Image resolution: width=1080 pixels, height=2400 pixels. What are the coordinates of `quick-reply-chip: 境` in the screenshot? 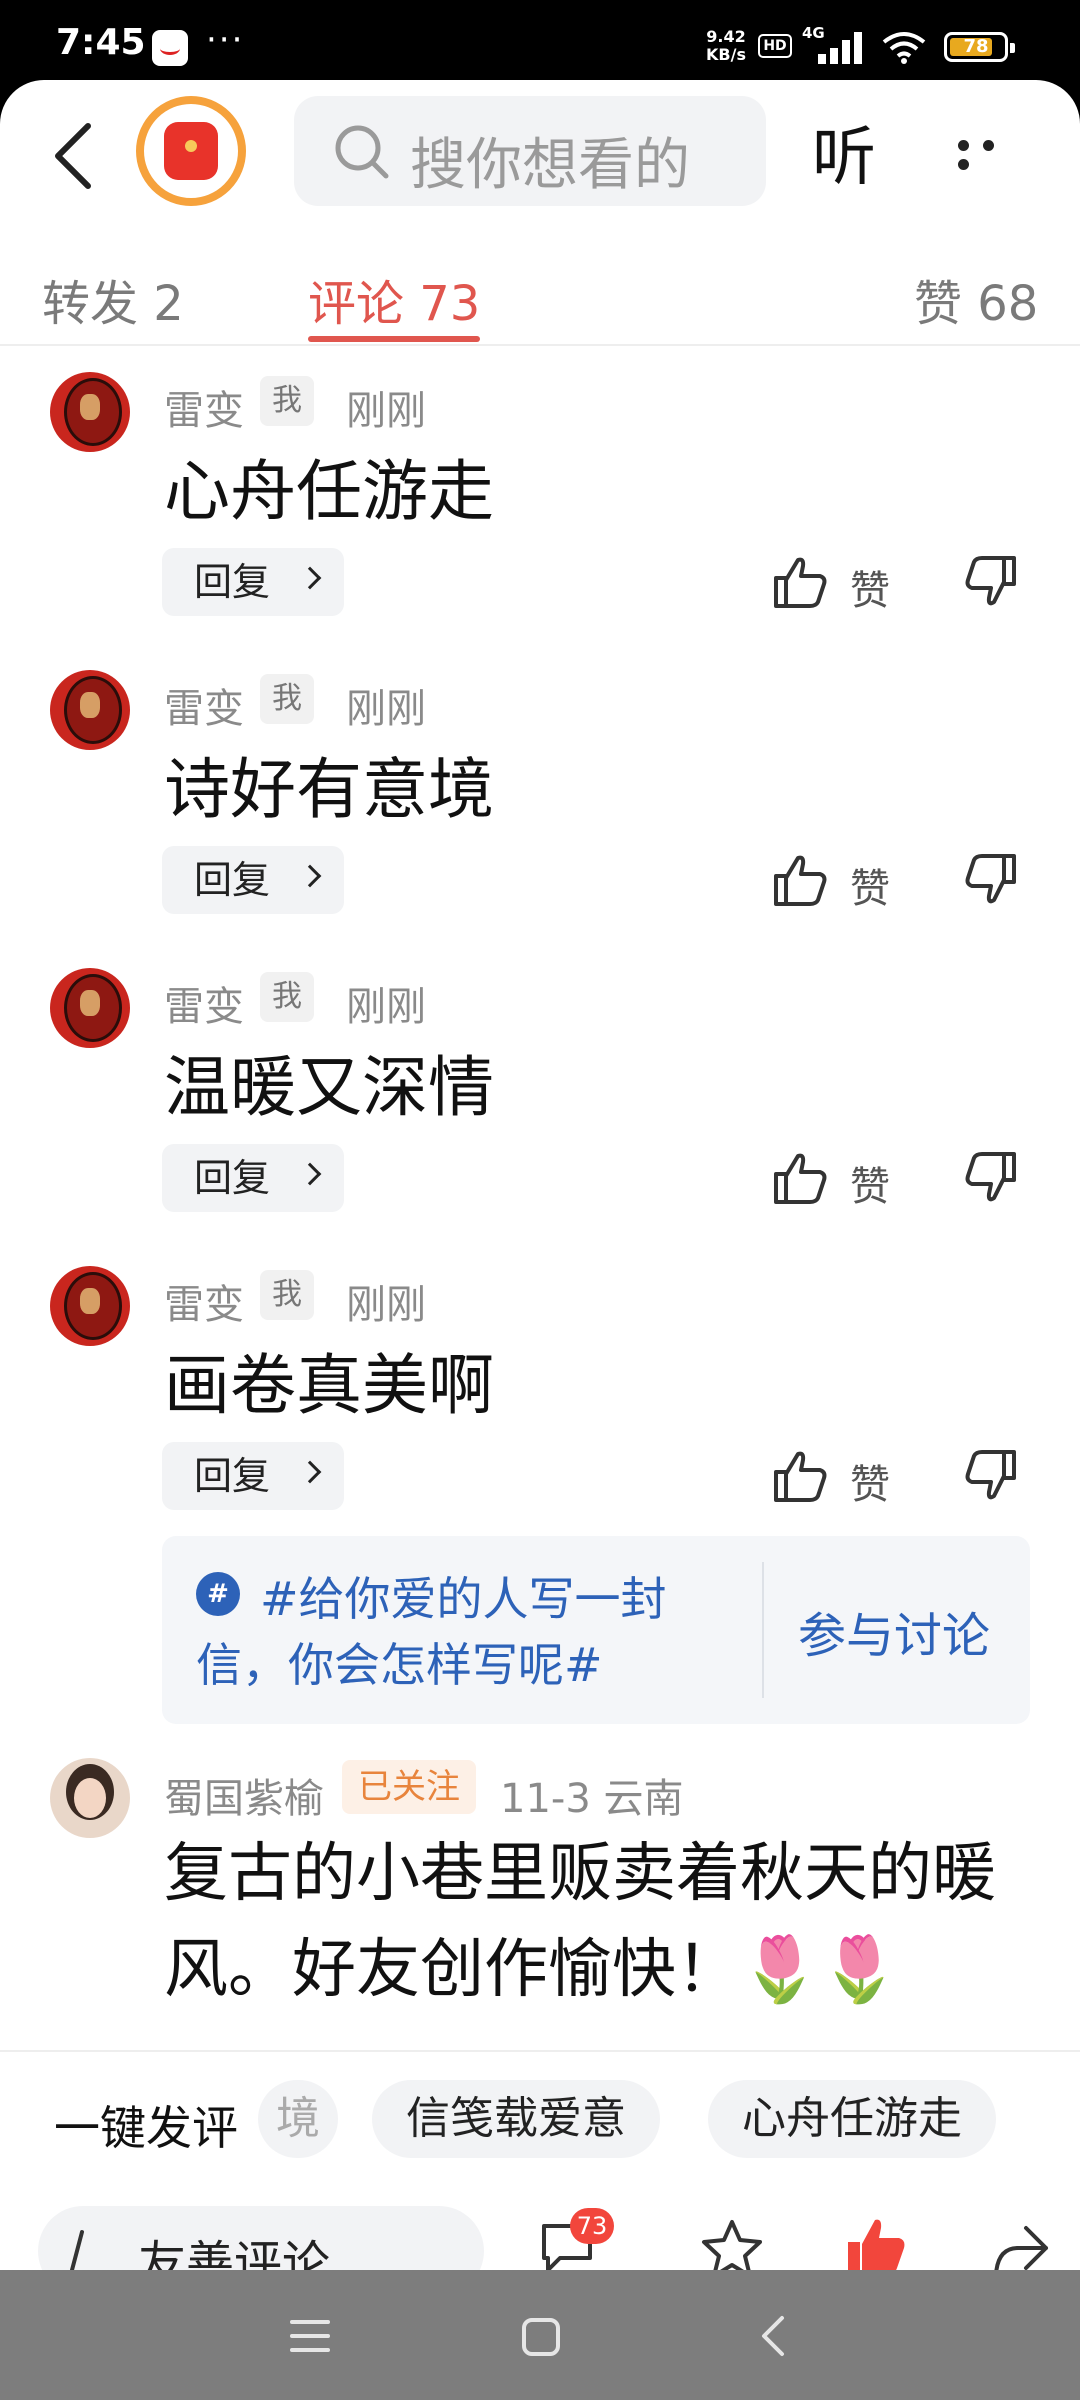 It's located at (298, 2119).